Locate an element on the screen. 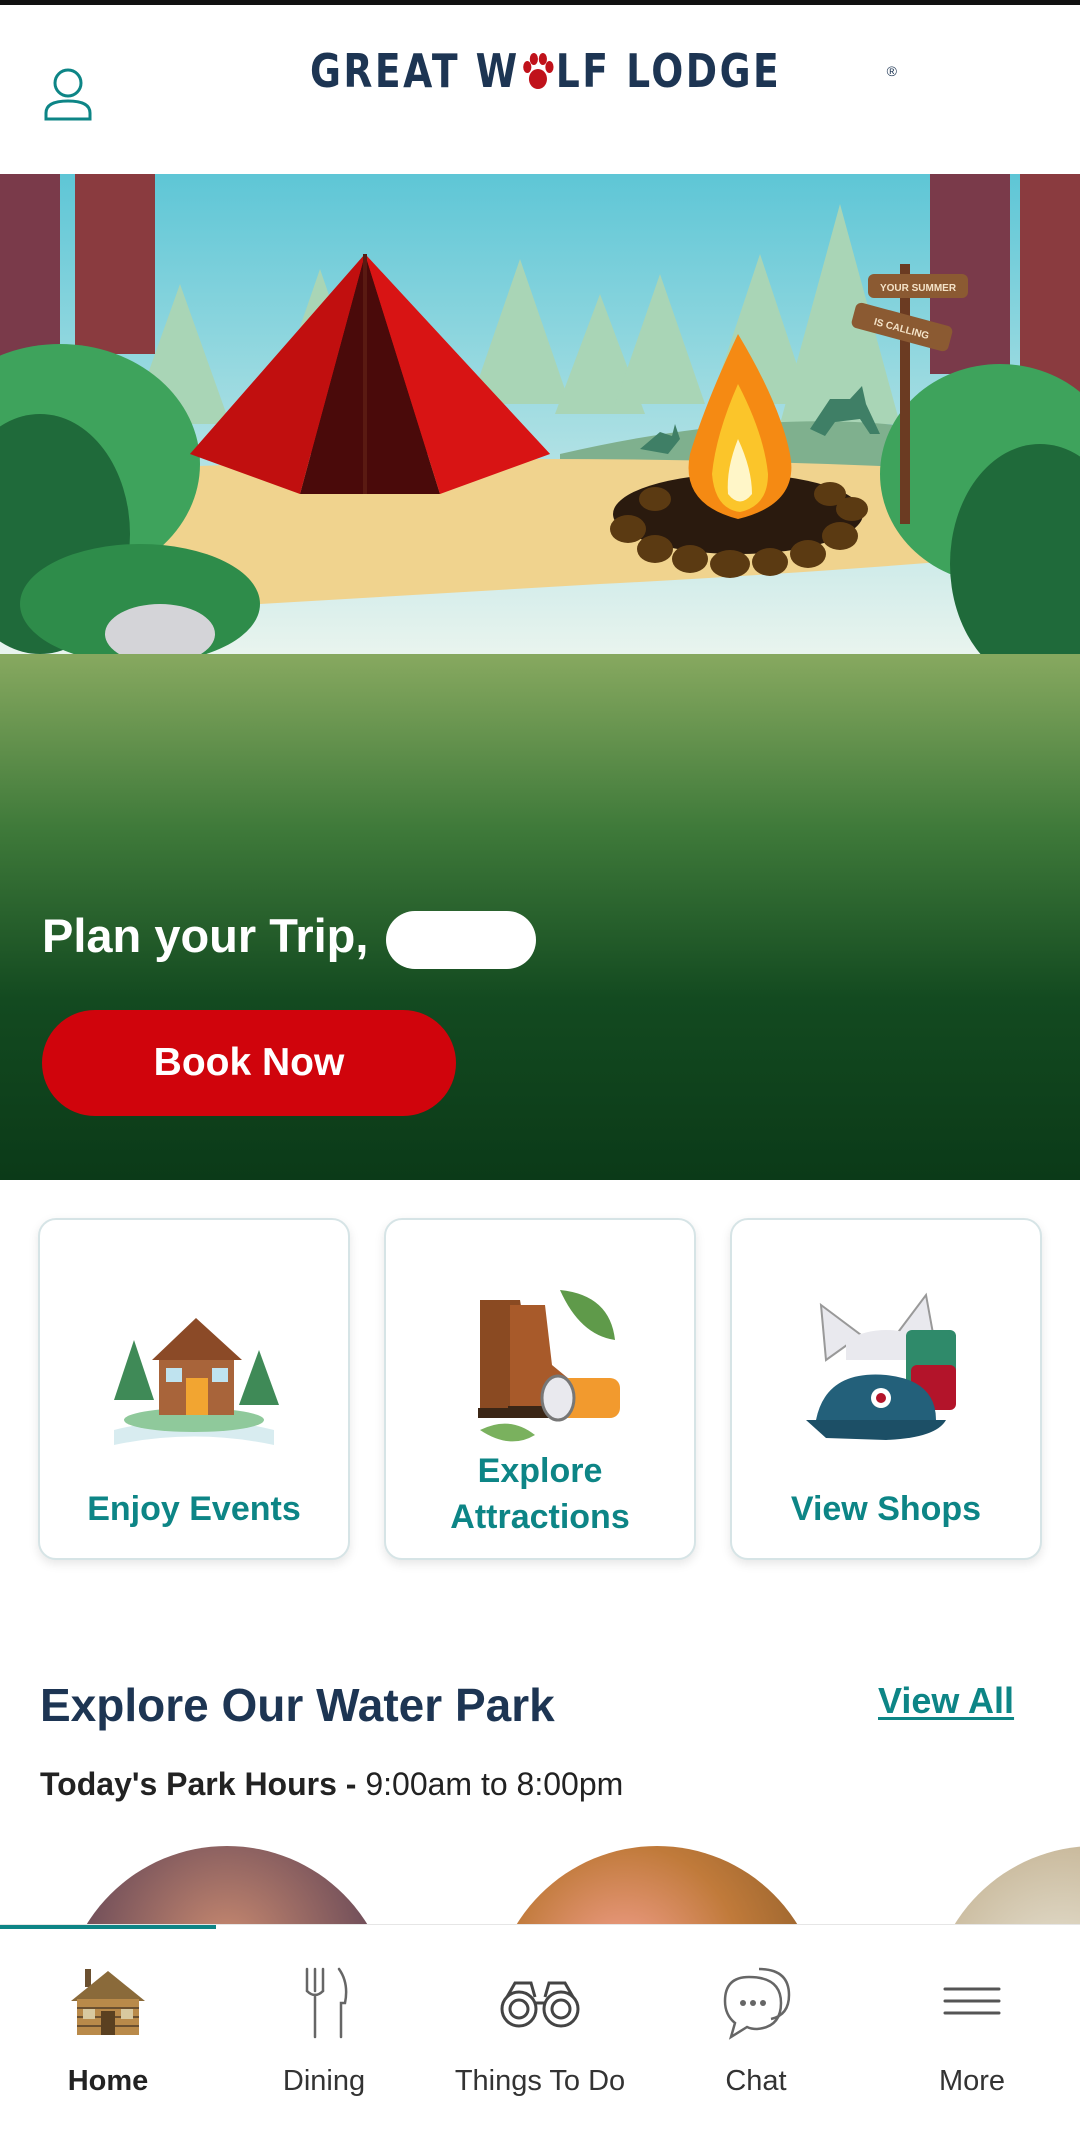  top-bar: GREAT W LF LODGE ® is located at coordinates (540, 87).